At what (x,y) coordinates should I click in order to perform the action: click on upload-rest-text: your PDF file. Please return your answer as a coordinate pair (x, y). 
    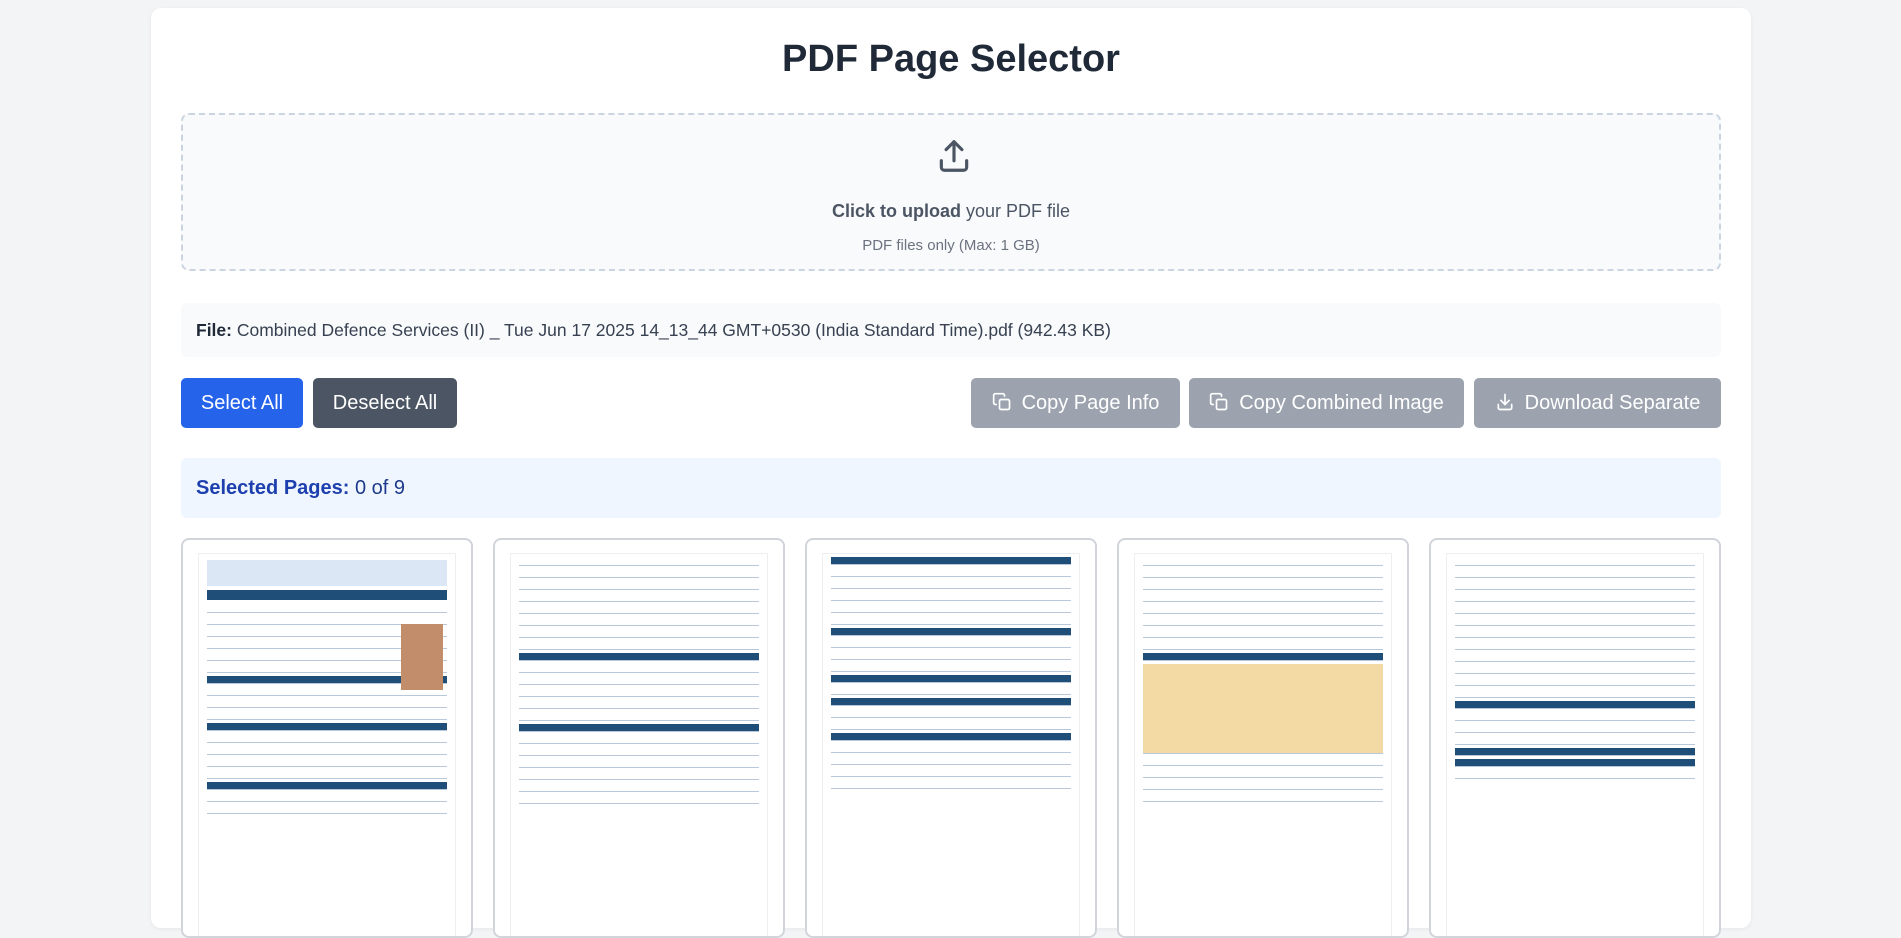
    Looking at the image, I should click on (1018, 211).